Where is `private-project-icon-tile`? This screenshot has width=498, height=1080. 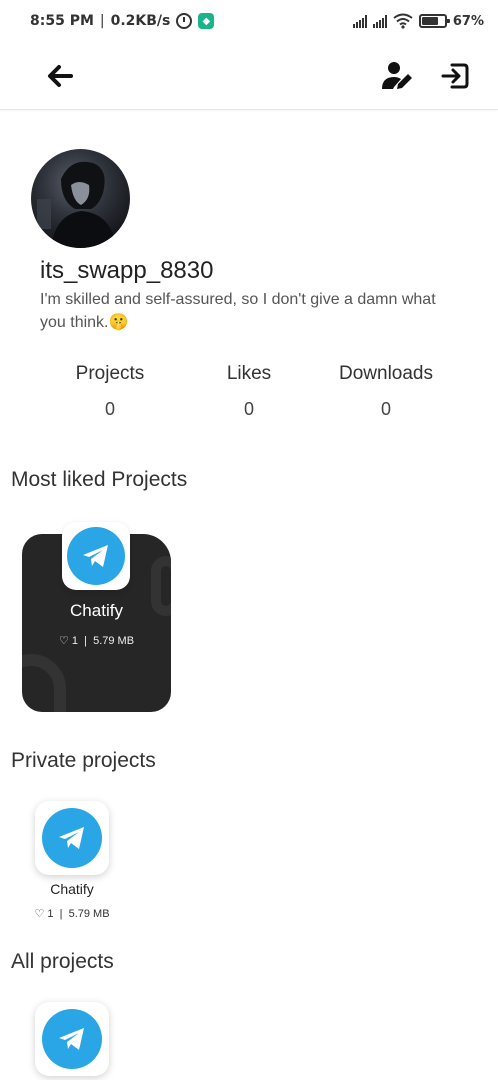 private-project-icon-tile is located at coordinates (72, 838).